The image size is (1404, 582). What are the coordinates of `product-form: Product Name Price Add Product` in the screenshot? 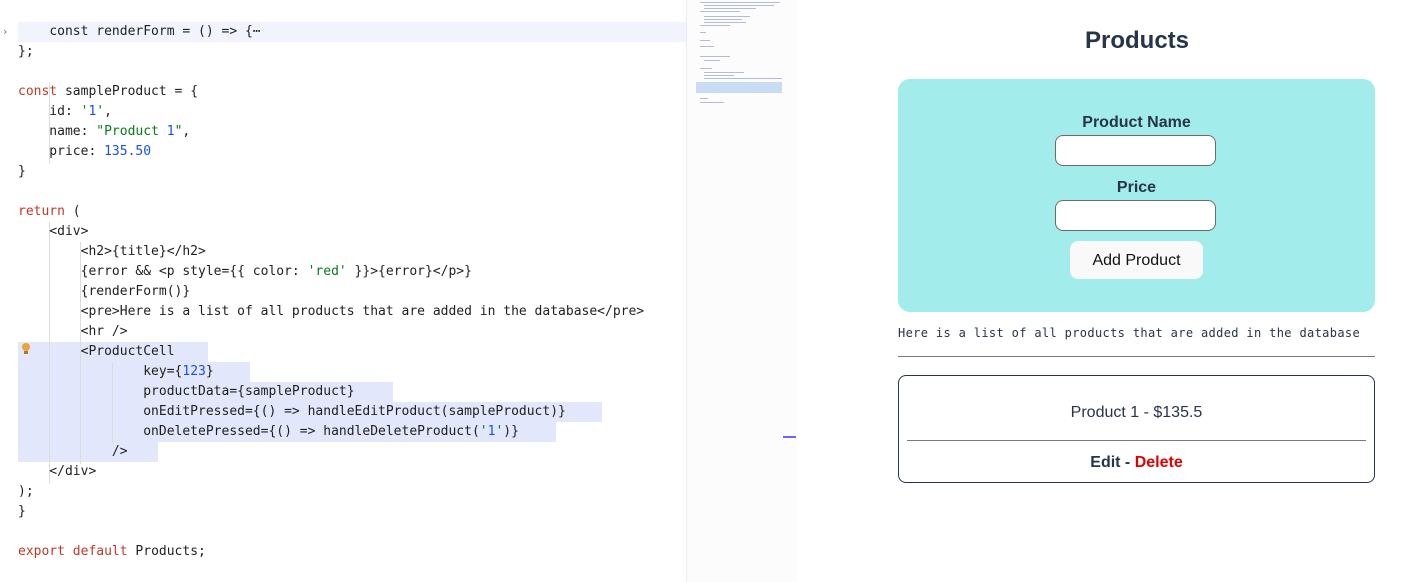 It's located at (1136, 195).